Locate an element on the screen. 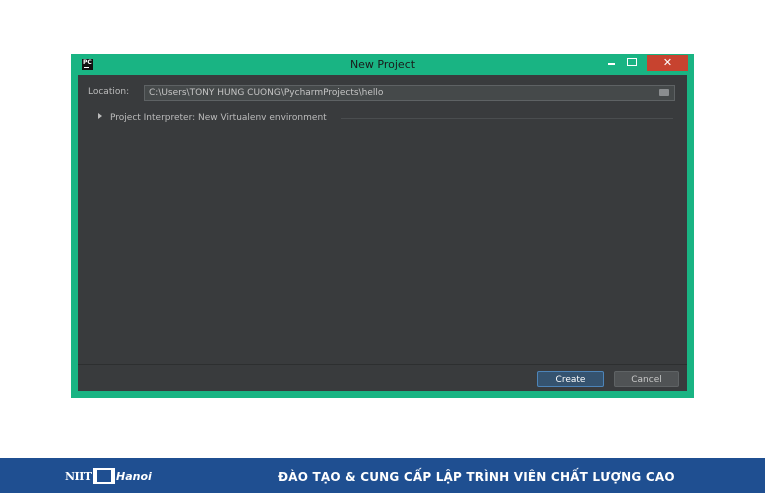  cancel-button: Cancel is located at coordinates (646, 379).